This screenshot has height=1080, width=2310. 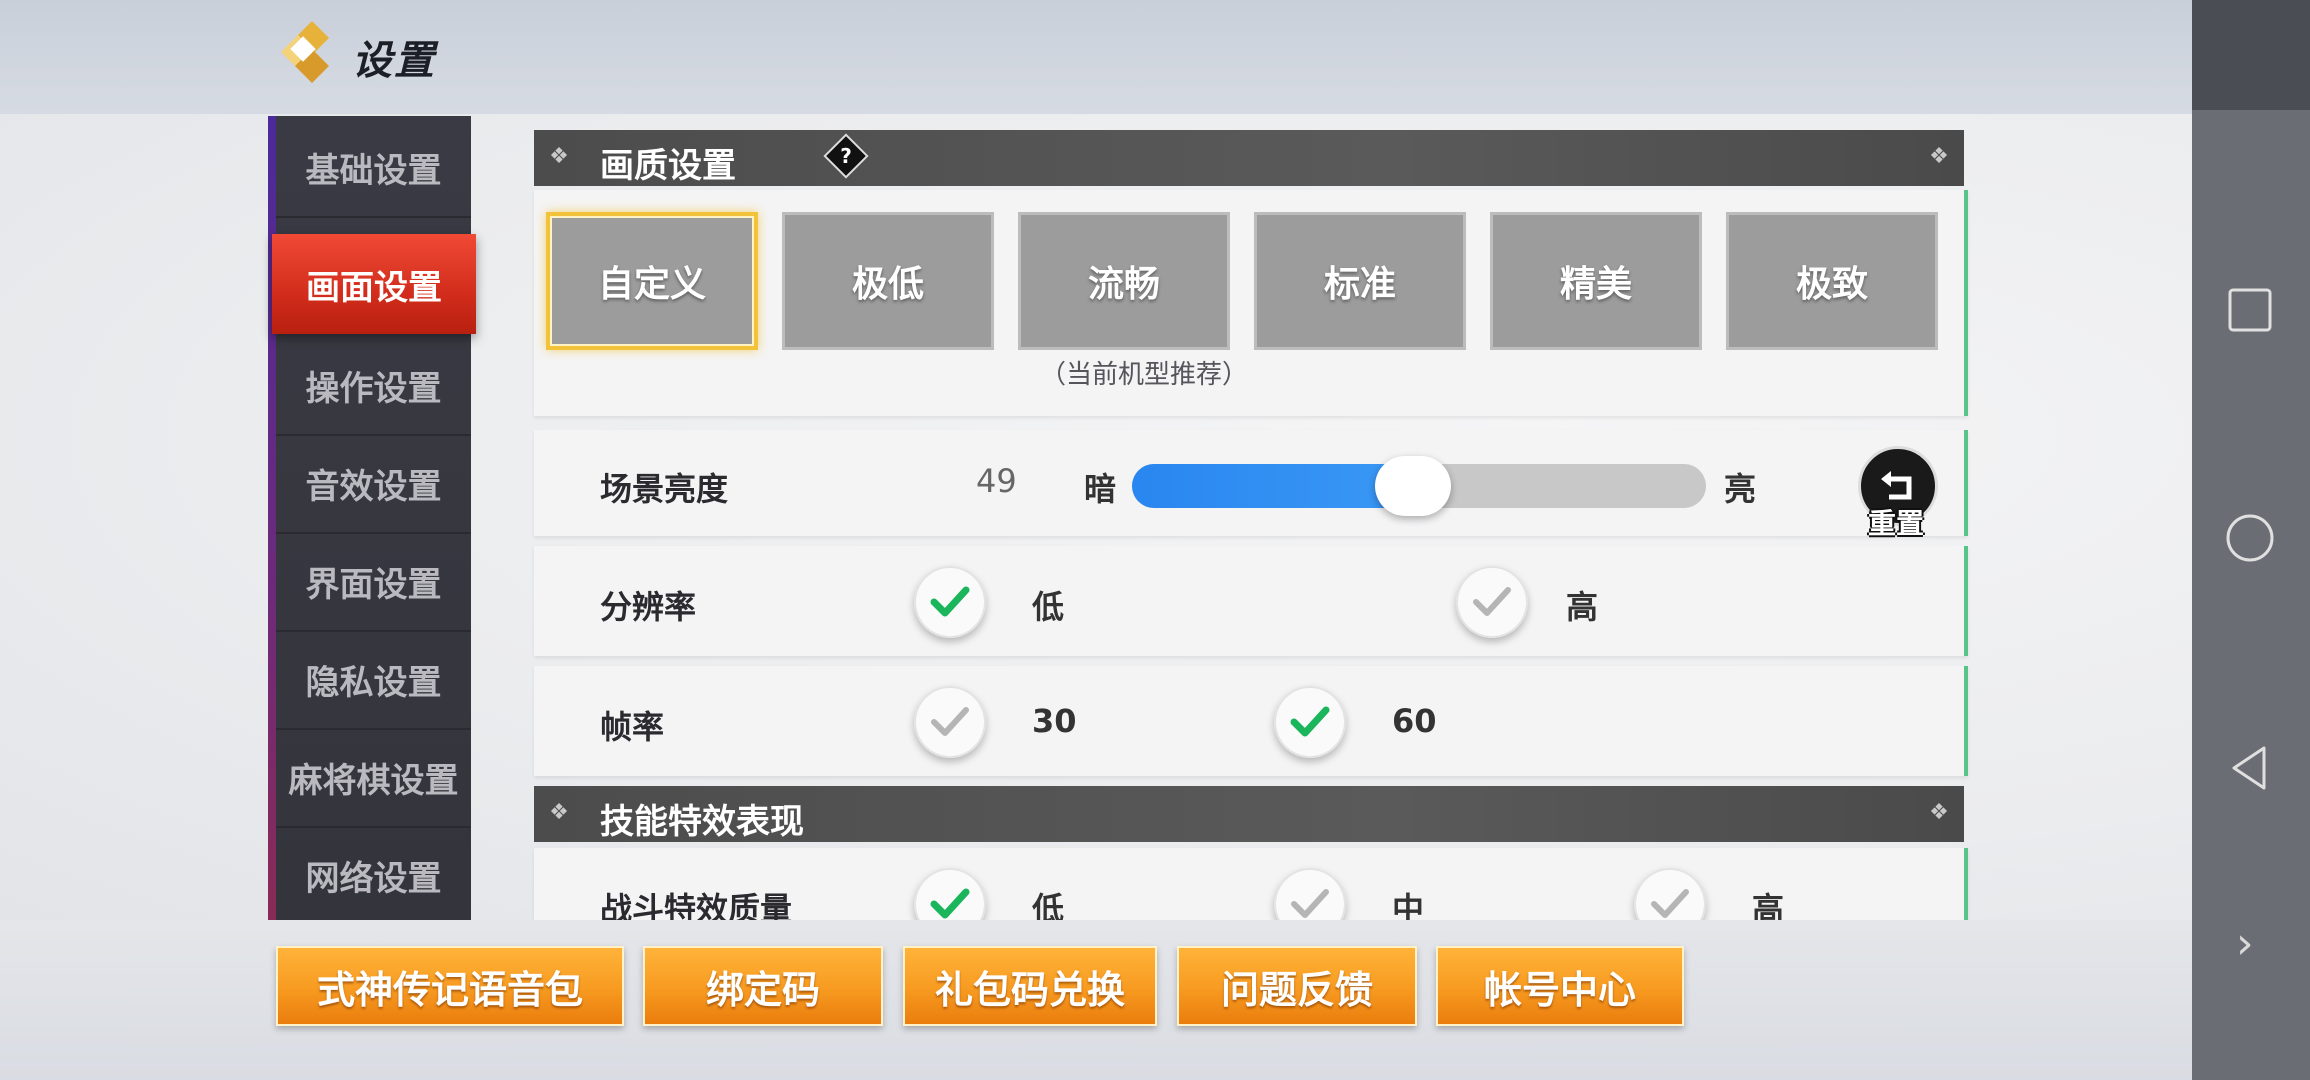 I want to click on sidebar-item-interface: 界面设置, so click(x=373, y=582).